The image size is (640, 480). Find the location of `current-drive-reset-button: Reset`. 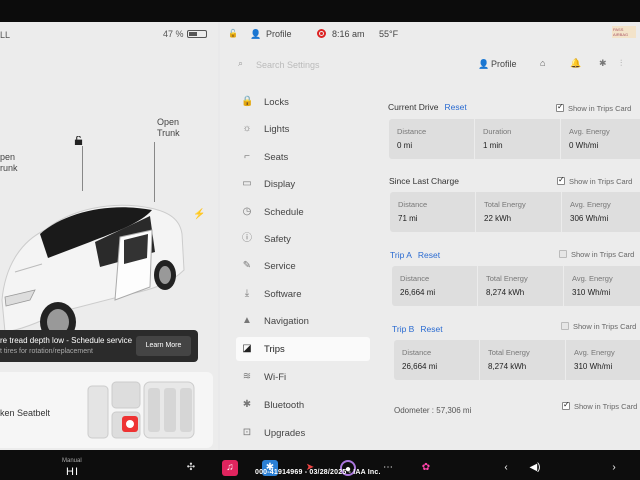

current-drive-reset-button: Reset is located at coordinates (456, 107).